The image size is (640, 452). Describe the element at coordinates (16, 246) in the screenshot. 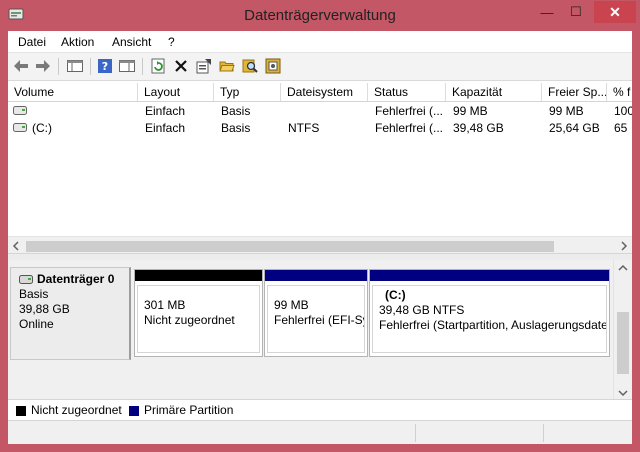

I see `scroll-left-icon` at that location.